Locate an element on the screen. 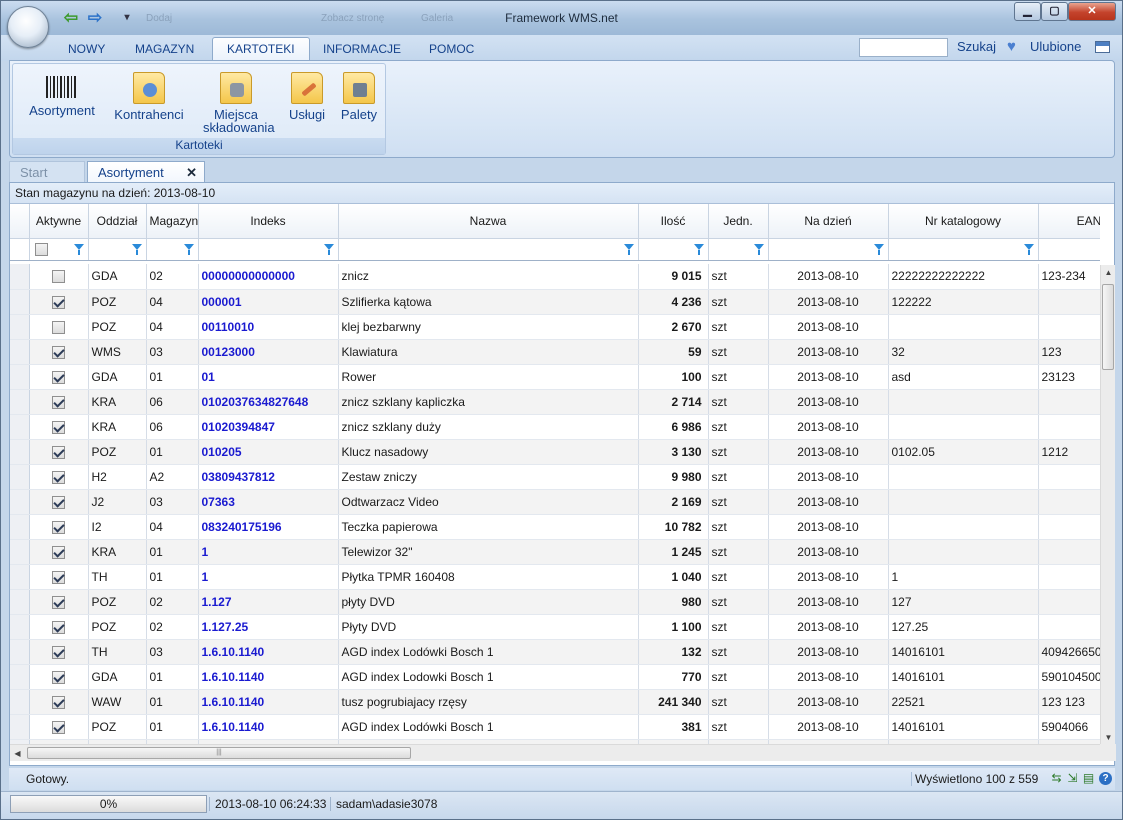 This screenshot has height=820, width=1123. tab-start: Start is located at coordinates (47, 171).